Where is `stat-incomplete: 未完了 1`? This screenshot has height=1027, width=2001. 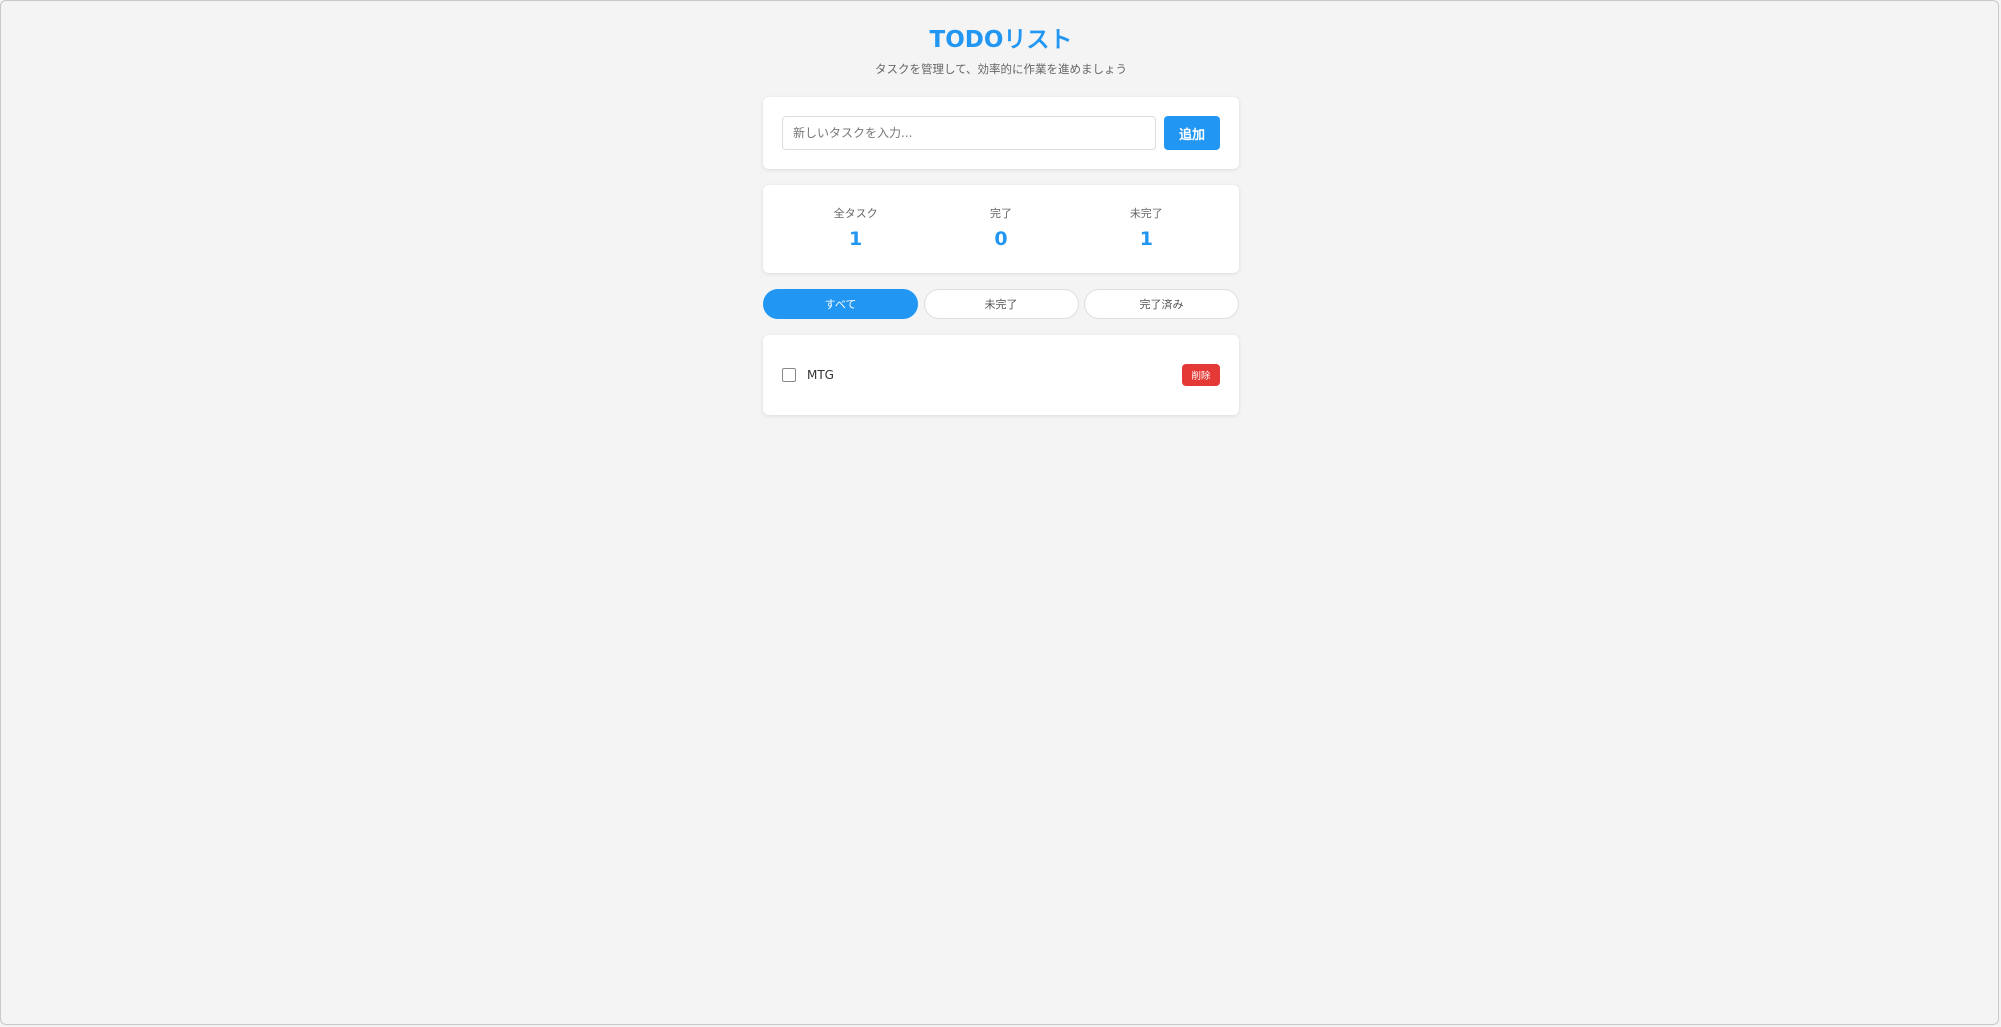
stat-incomplete: 未完了 1 is located at coordinates (1146, 229).